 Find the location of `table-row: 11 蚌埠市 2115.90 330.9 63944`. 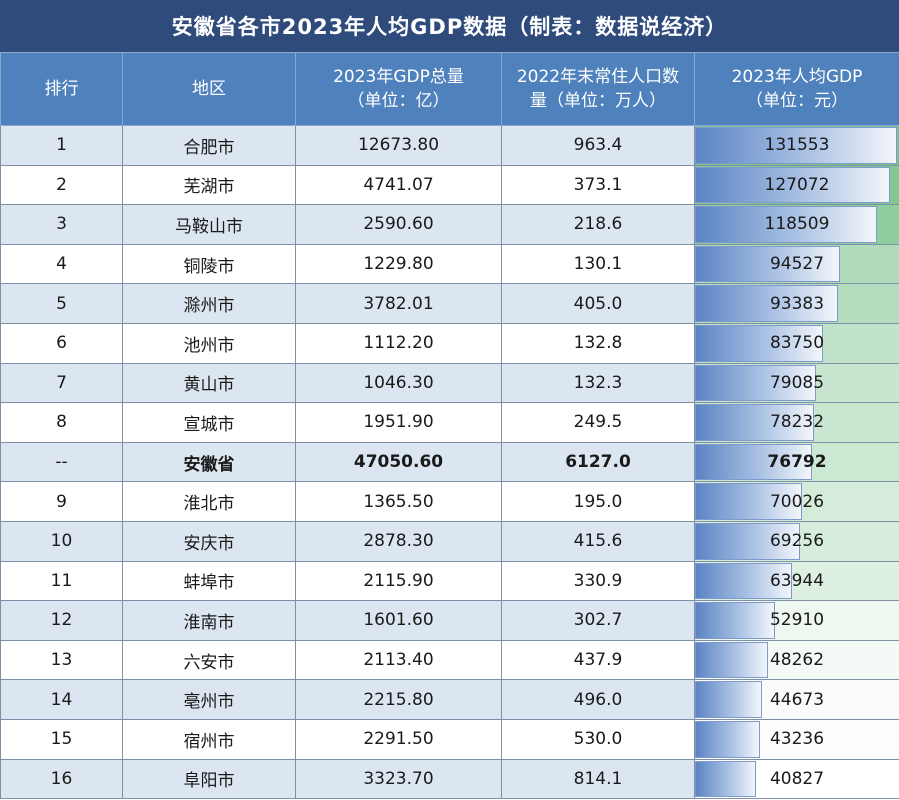

table-row: 11 蚌埠市 2115.90 330.9 63944 is located at coordinates (449, 581).